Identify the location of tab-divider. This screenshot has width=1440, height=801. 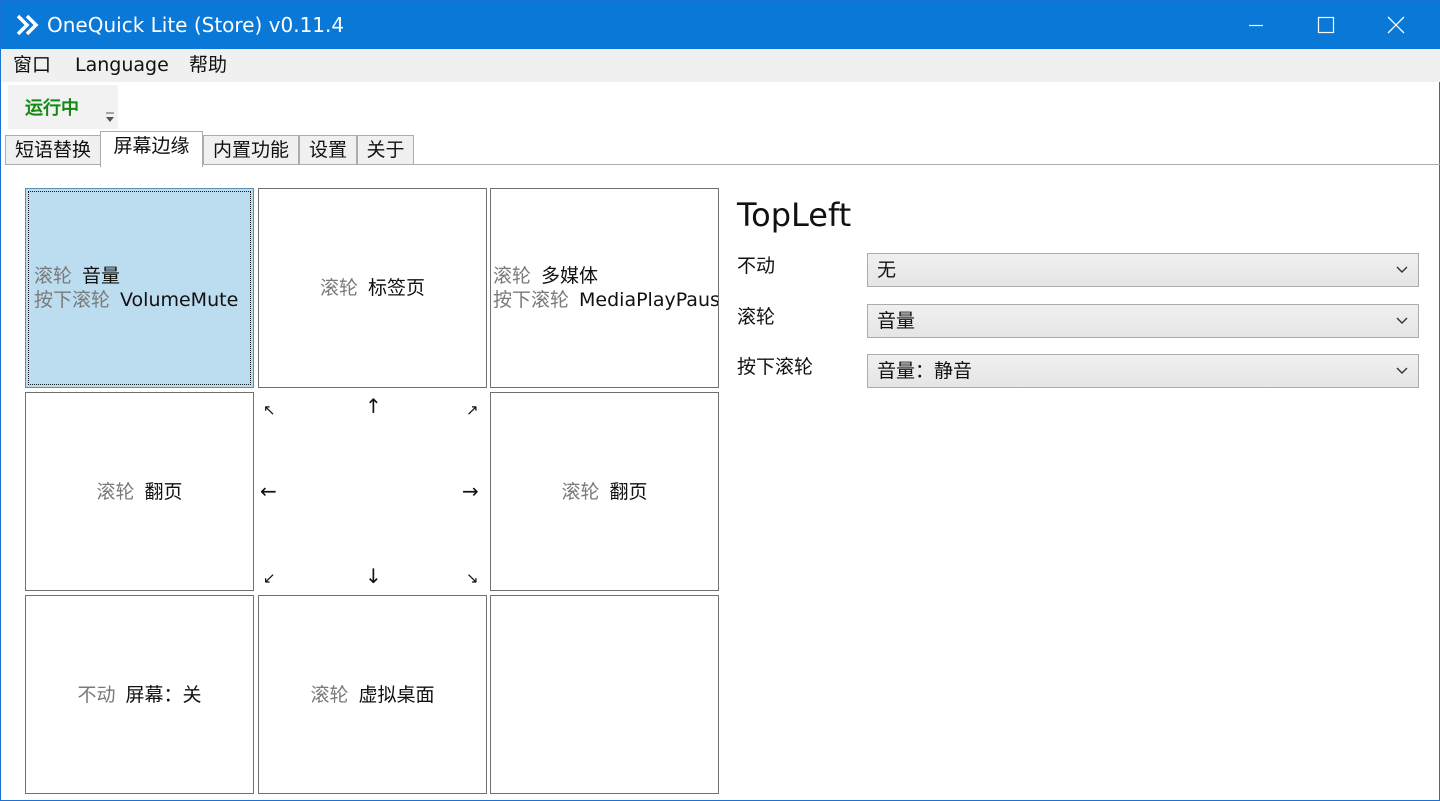
(722, 164).